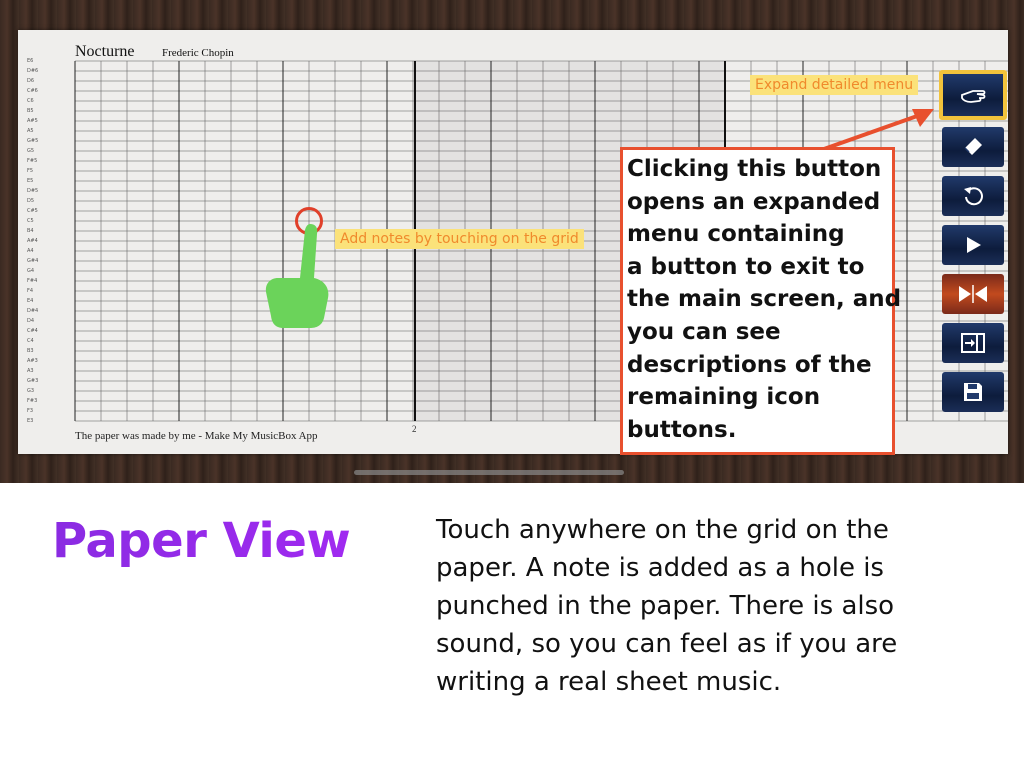 The height and width of the screenshot is (768, 1024). What do you see at coordinates (32, 361) in the screenshot?
I see `note-label: A#3` at bounding box center [32, 361].